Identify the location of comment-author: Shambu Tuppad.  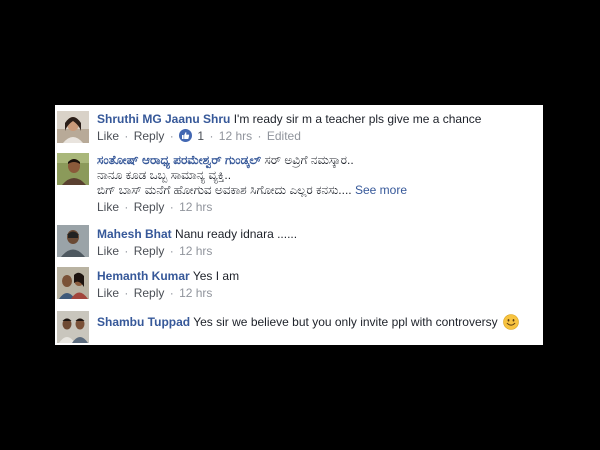
(143, 322).